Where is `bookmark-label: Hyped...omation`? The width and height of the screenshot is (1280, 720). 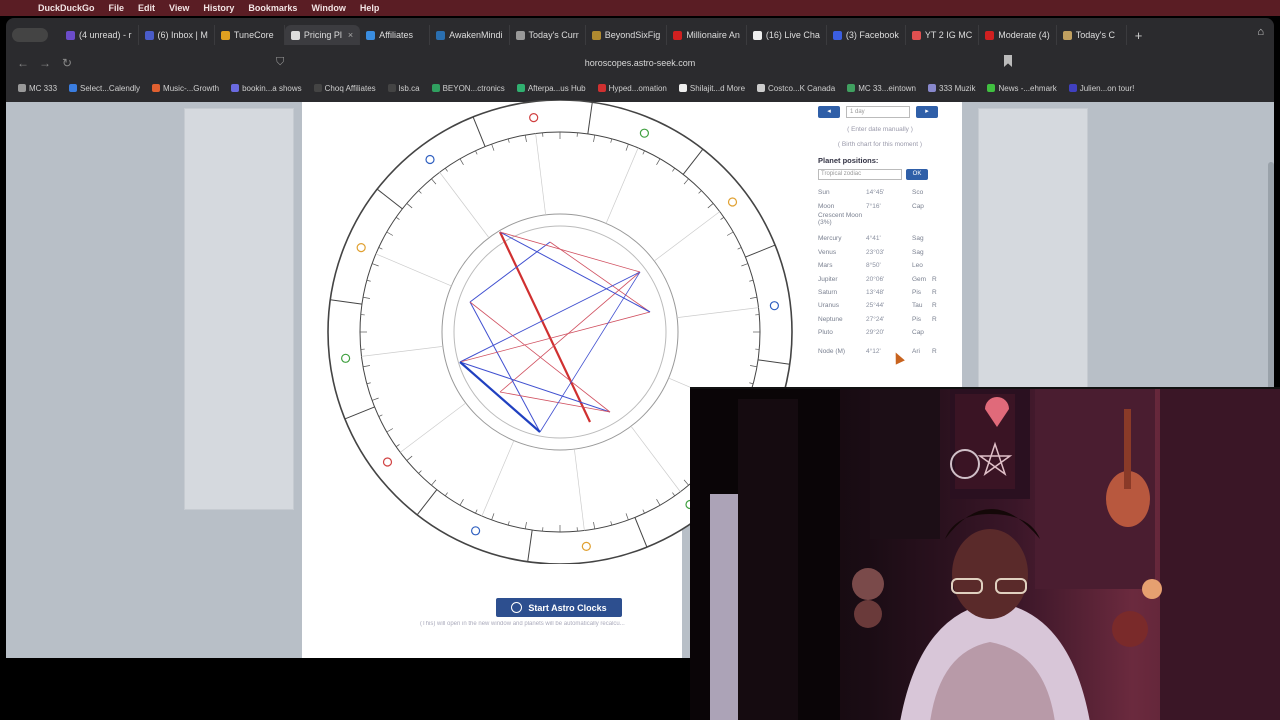 bookmark-label: Hyped...omation is located at coordinates (637, 88).